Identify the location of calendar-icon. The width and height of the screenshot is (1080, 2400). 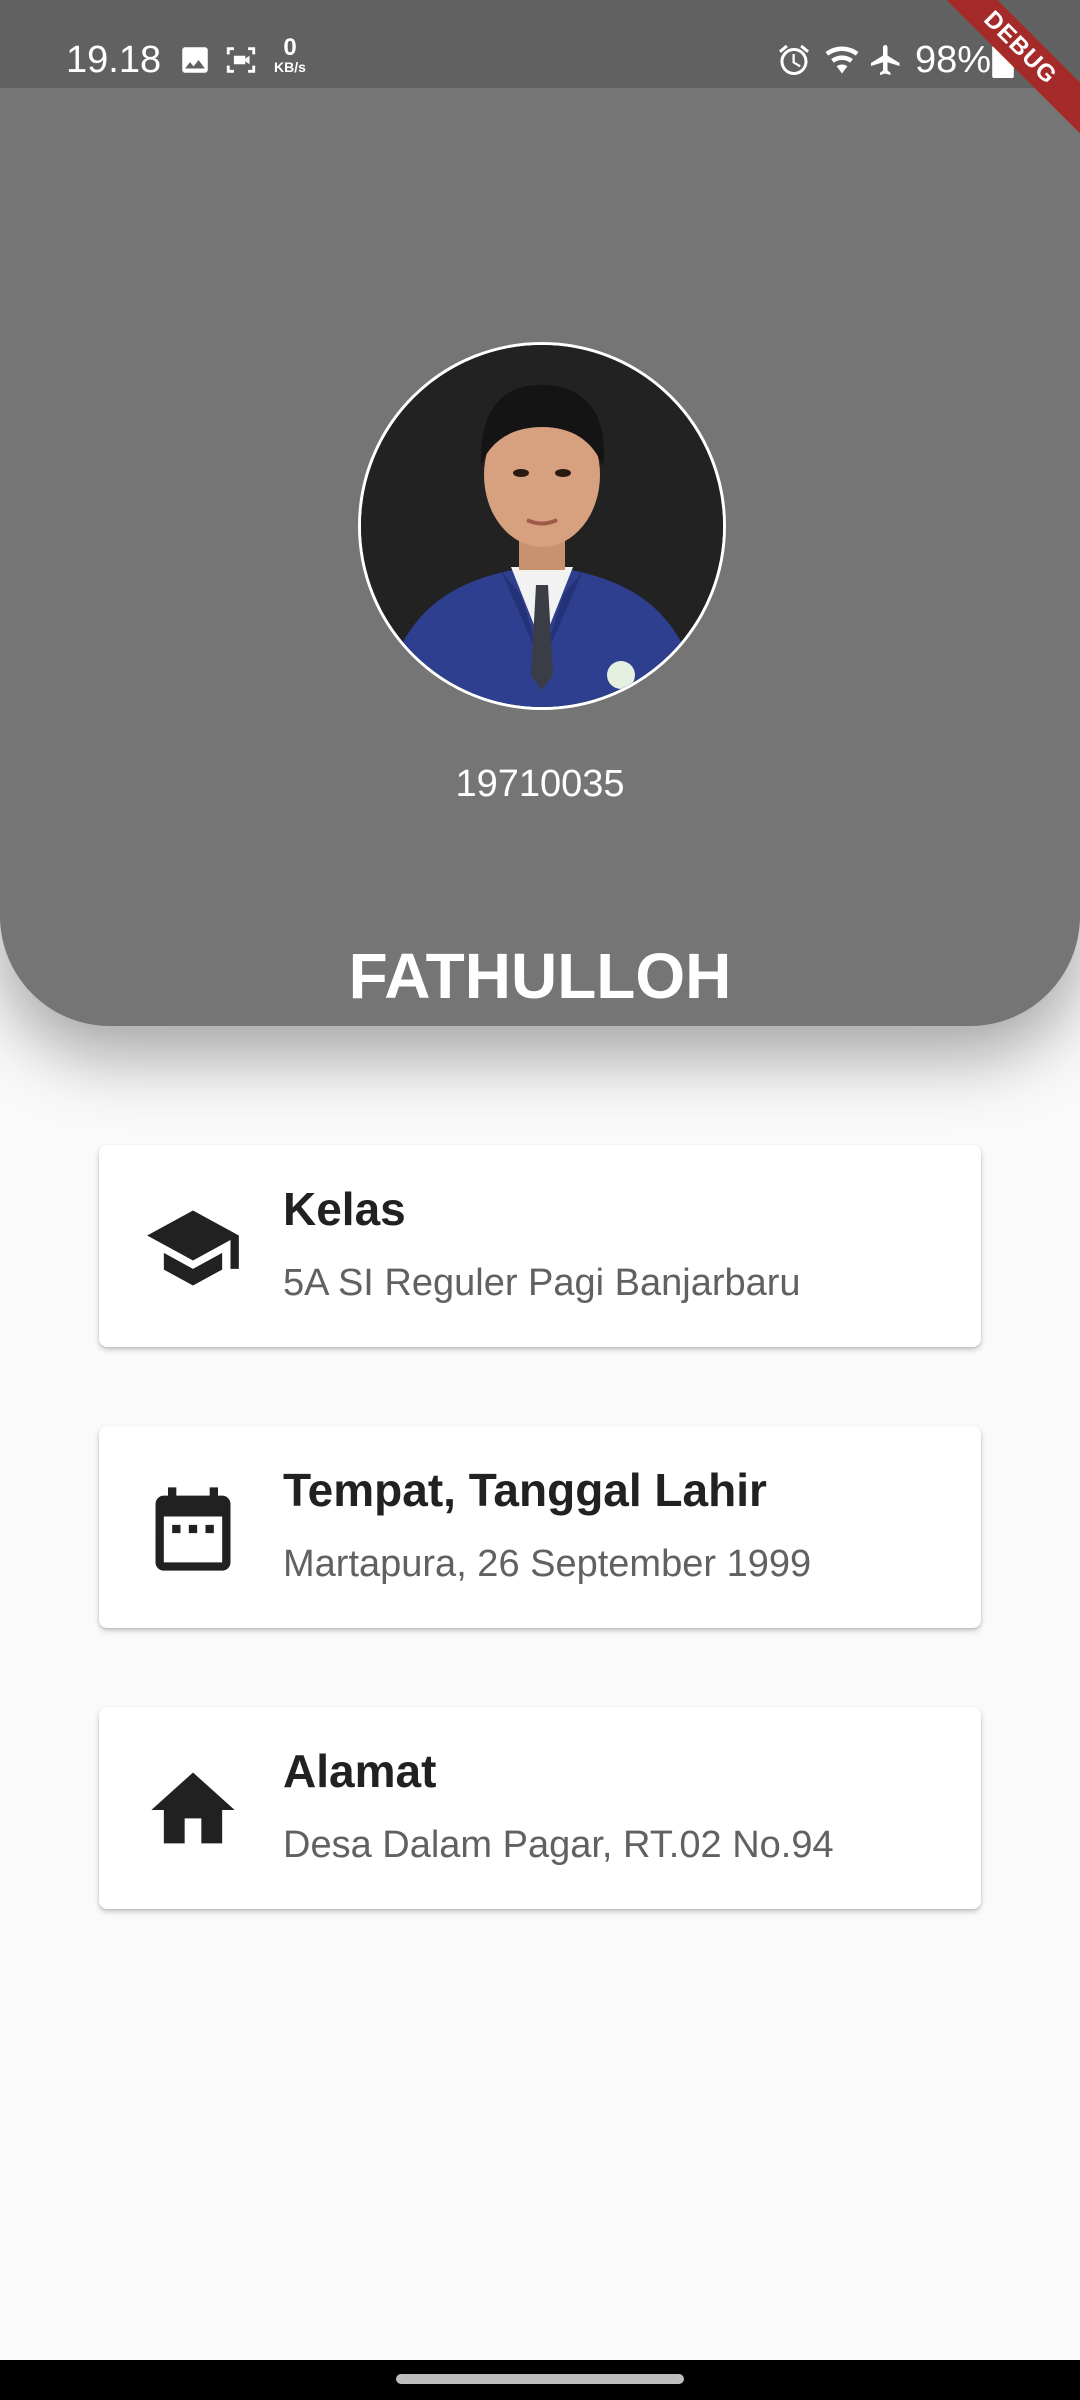
(193, 1529).